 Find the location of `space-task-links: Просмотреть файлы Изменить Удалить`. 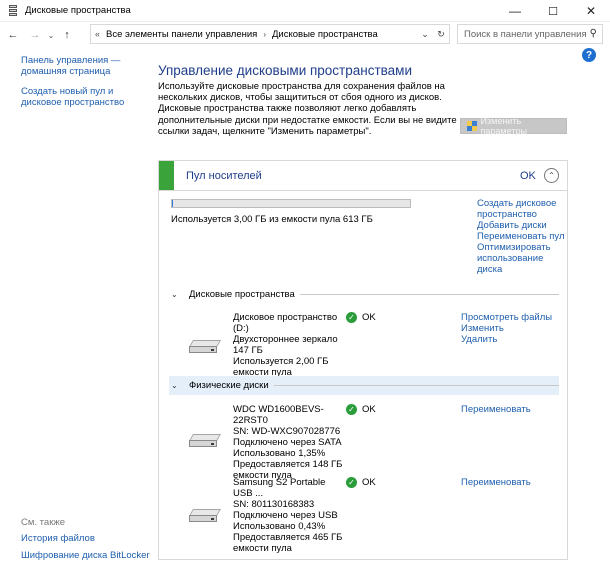

space-task-links: Просмотреть файлы Изменить Удалить is located at coordinates (506, 328).